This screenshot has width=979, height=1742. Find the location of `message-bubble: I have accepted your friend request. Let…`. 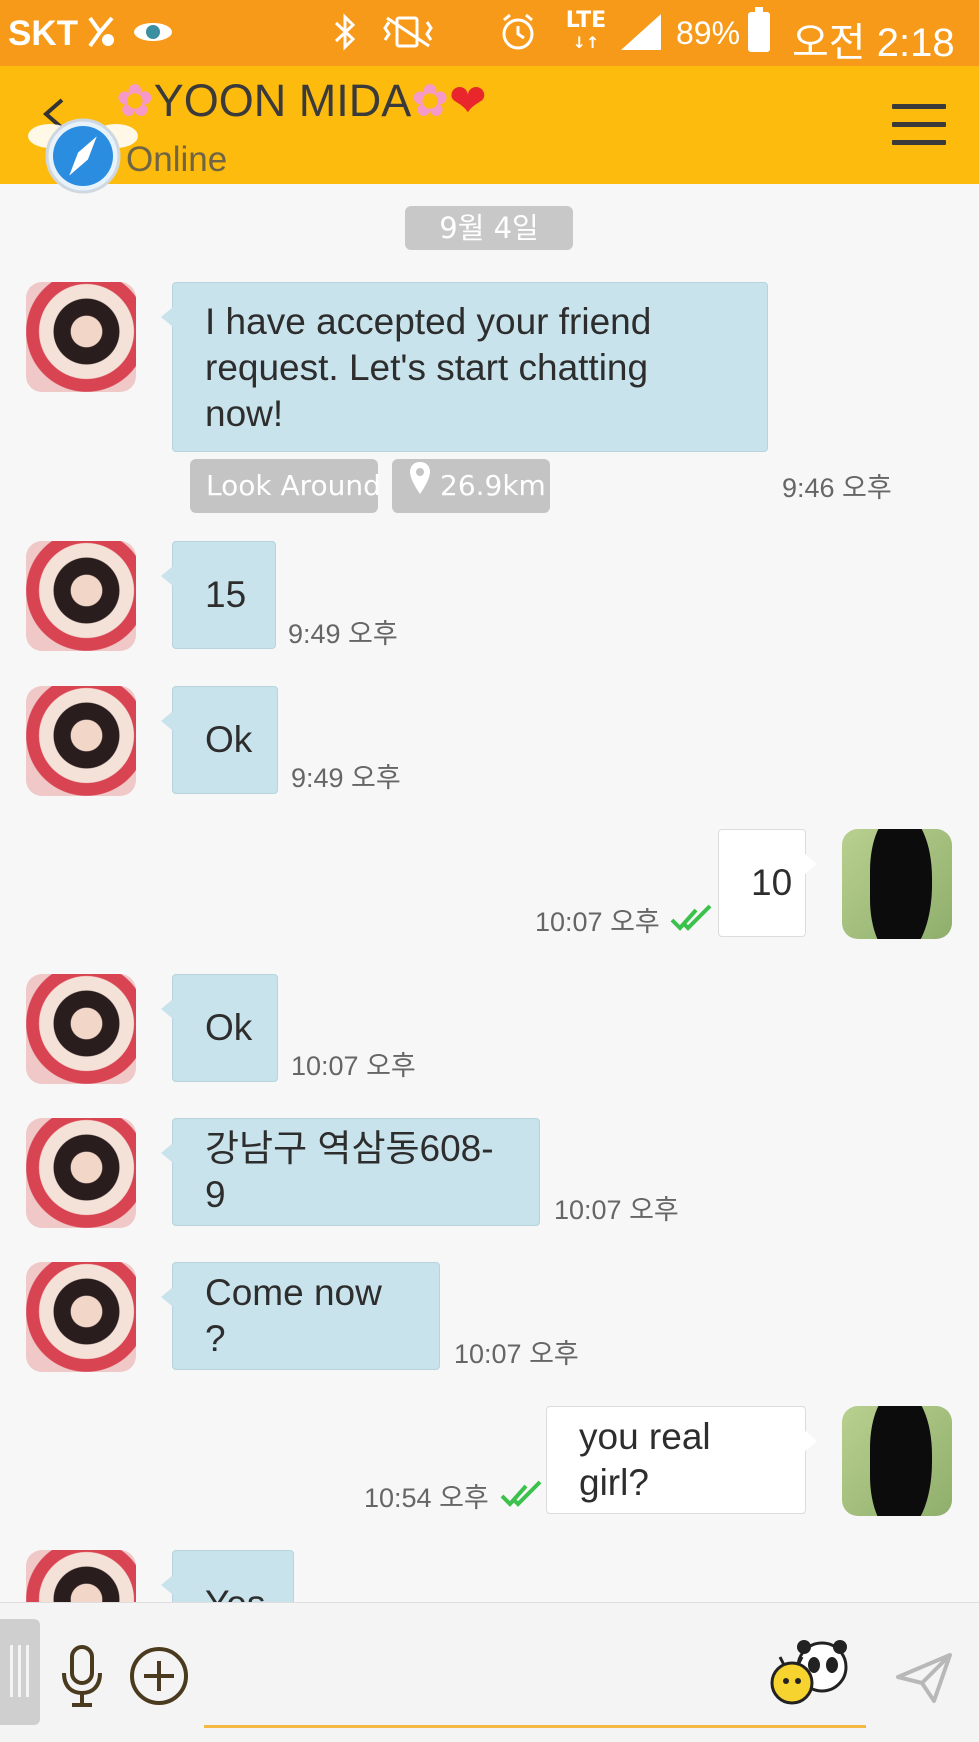

message-bubble: I have accepted your friend request. Let… is located at coordinates (464, 367).